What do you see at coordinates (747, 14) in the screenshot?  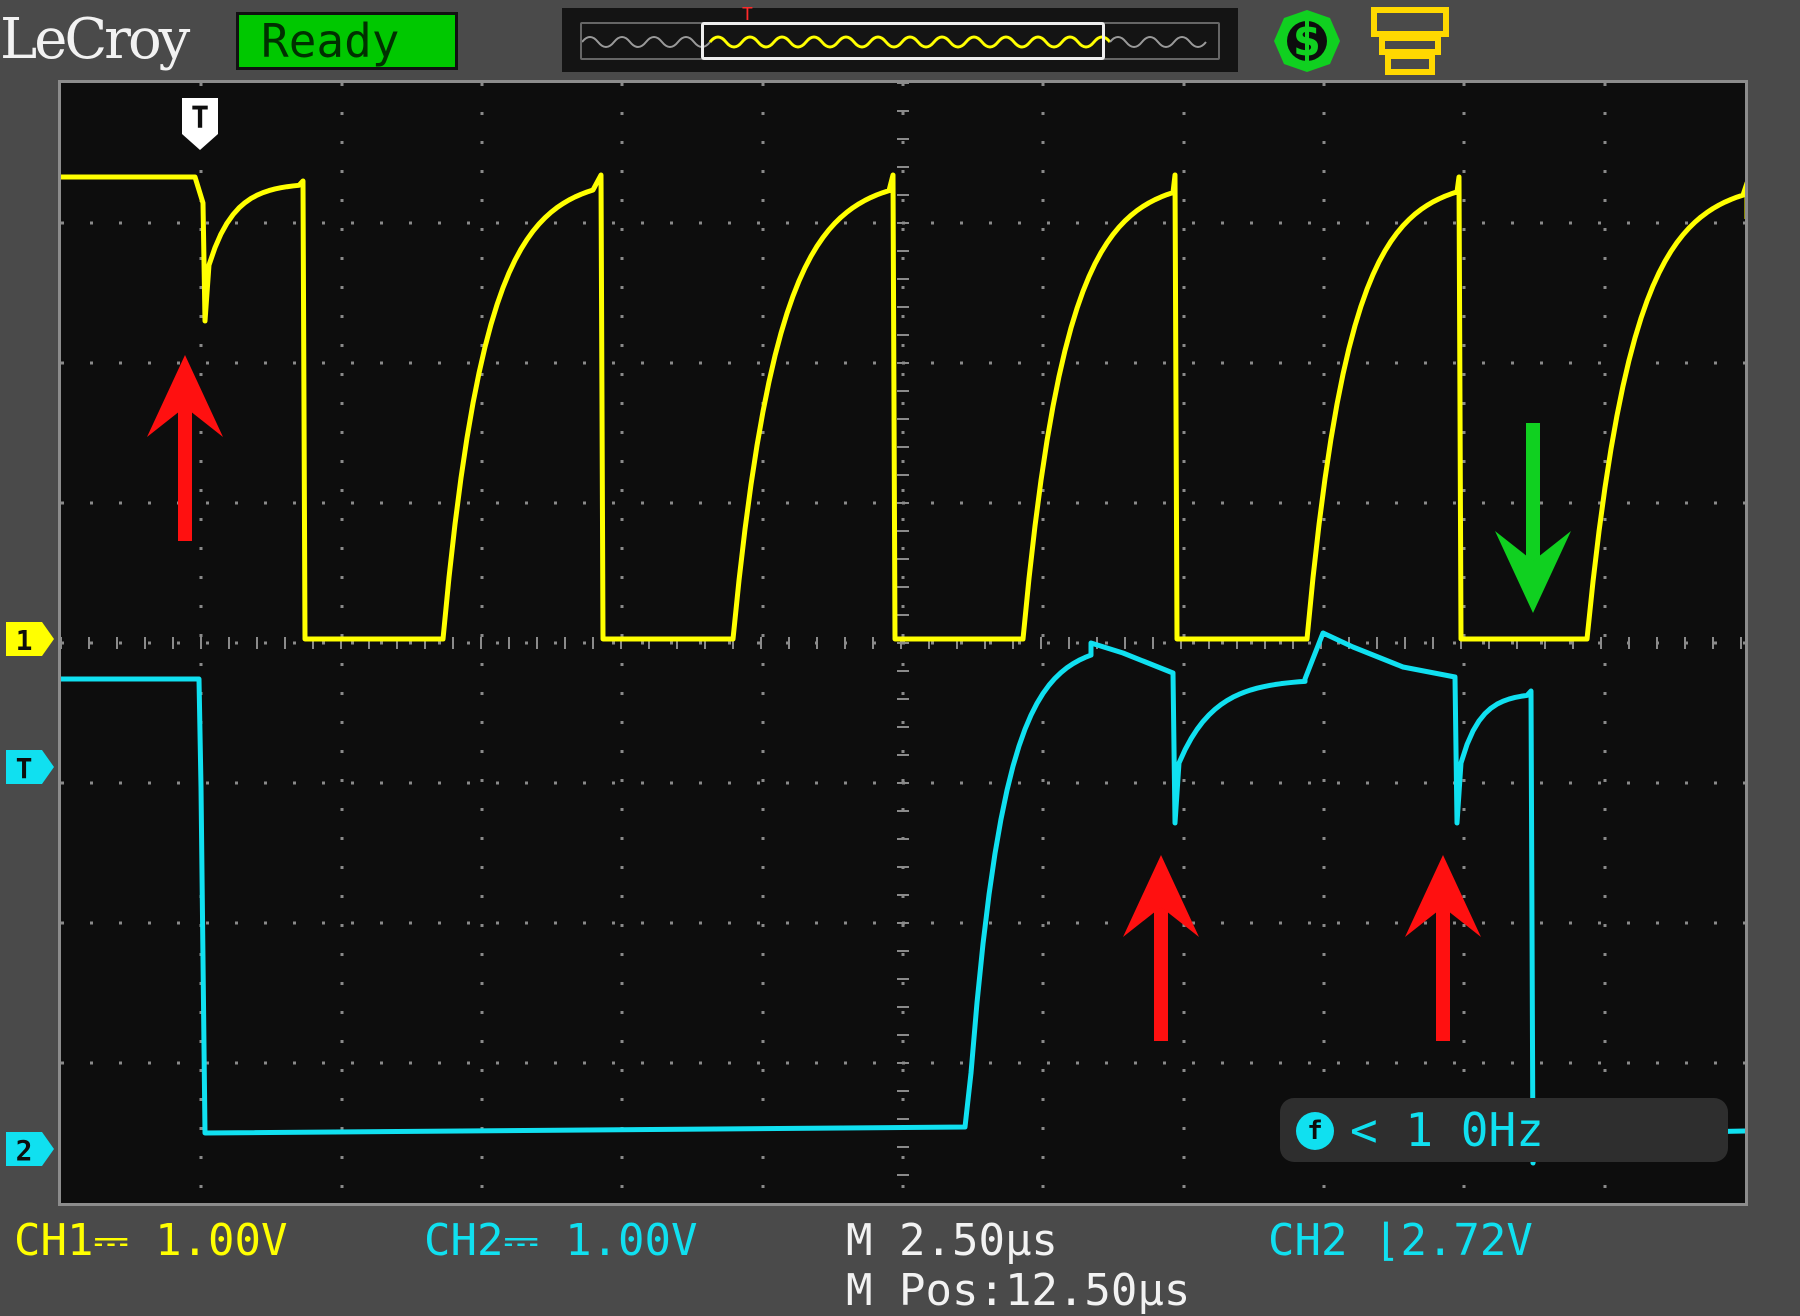 I see `trigger-position-icon: T` at bounding box center [747, 14].